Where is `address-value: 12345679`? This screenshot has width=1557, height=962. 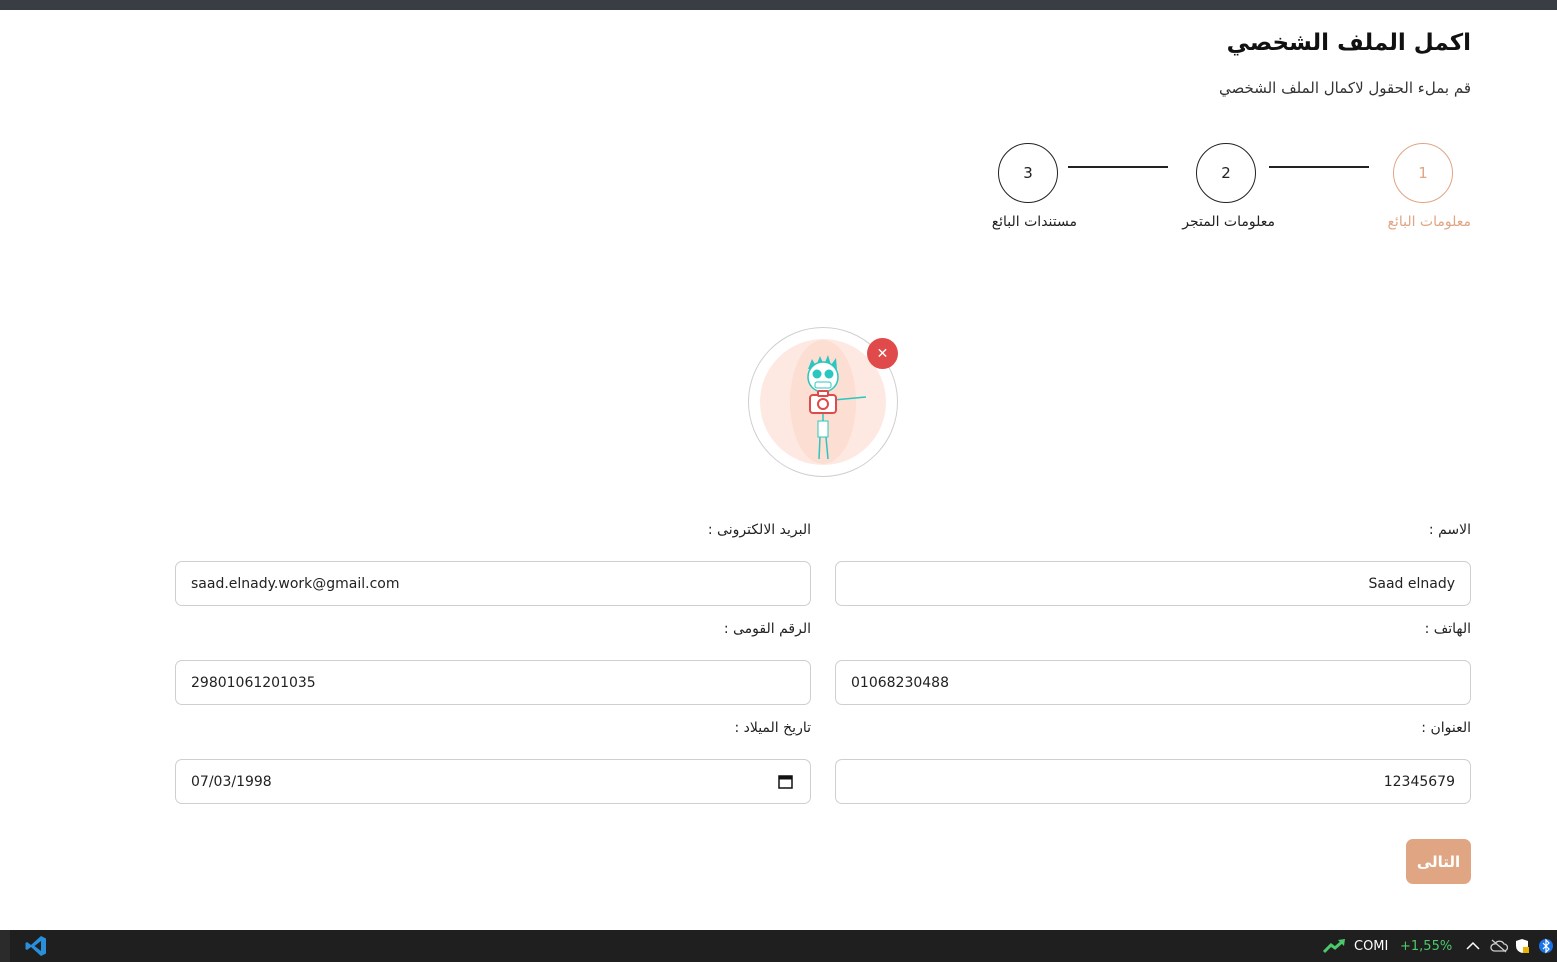 address-value: 12345679 is located at coordinates (1419, 781).